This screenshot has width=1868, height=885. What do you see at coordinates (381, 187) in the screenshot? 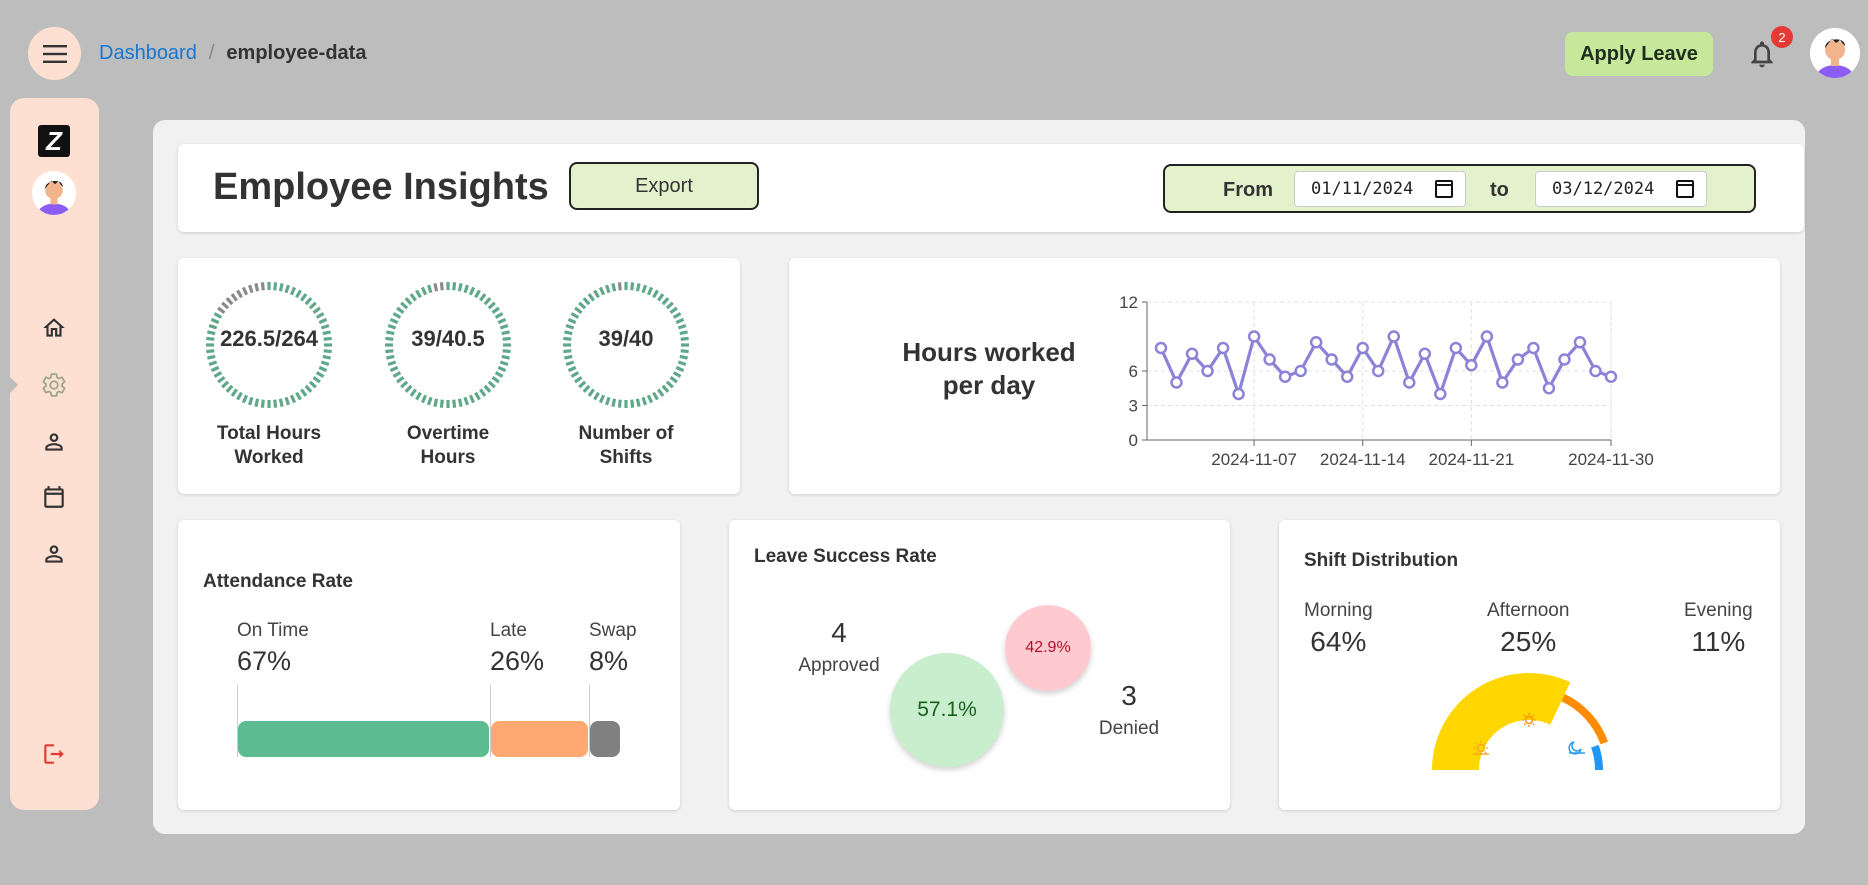
I see `page-title: Employee Insights` at bounding box center [381, 187].